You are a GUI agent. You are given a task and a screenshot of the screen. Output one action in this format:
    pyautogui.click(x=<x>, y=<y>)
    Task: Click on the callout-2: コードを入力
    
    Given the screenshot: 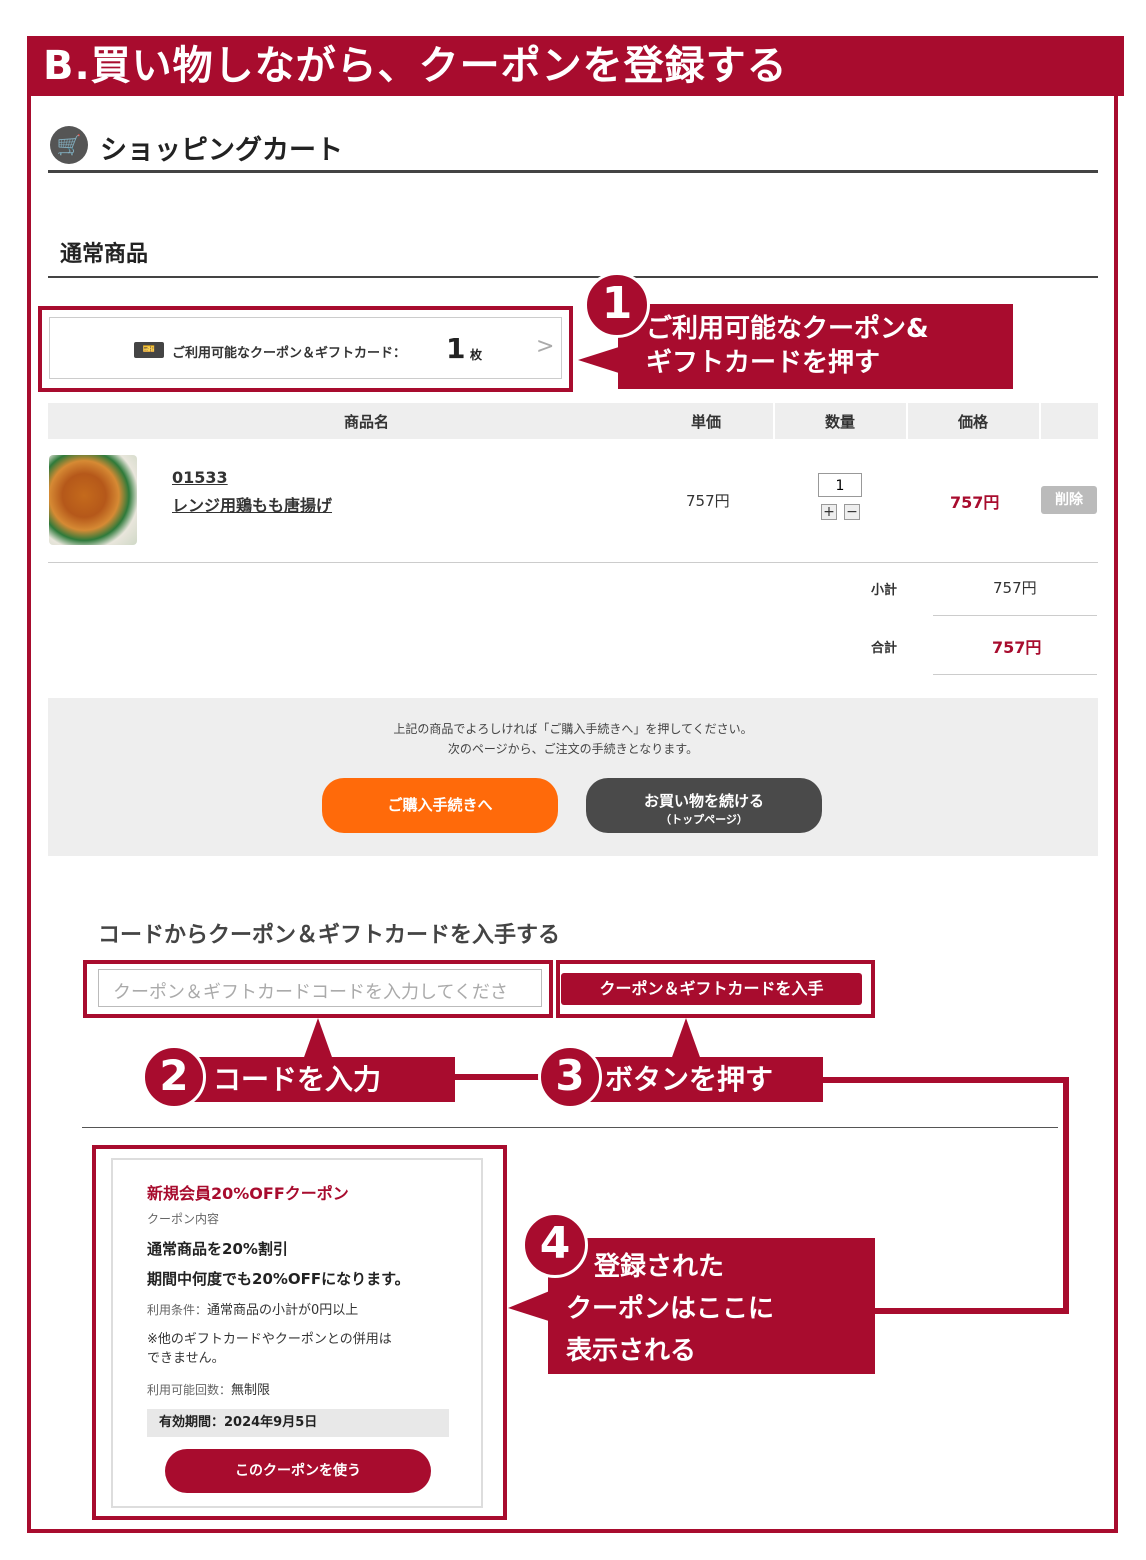 What is the action you would take?
    pyautogui.click(x=319, y=1079)
    